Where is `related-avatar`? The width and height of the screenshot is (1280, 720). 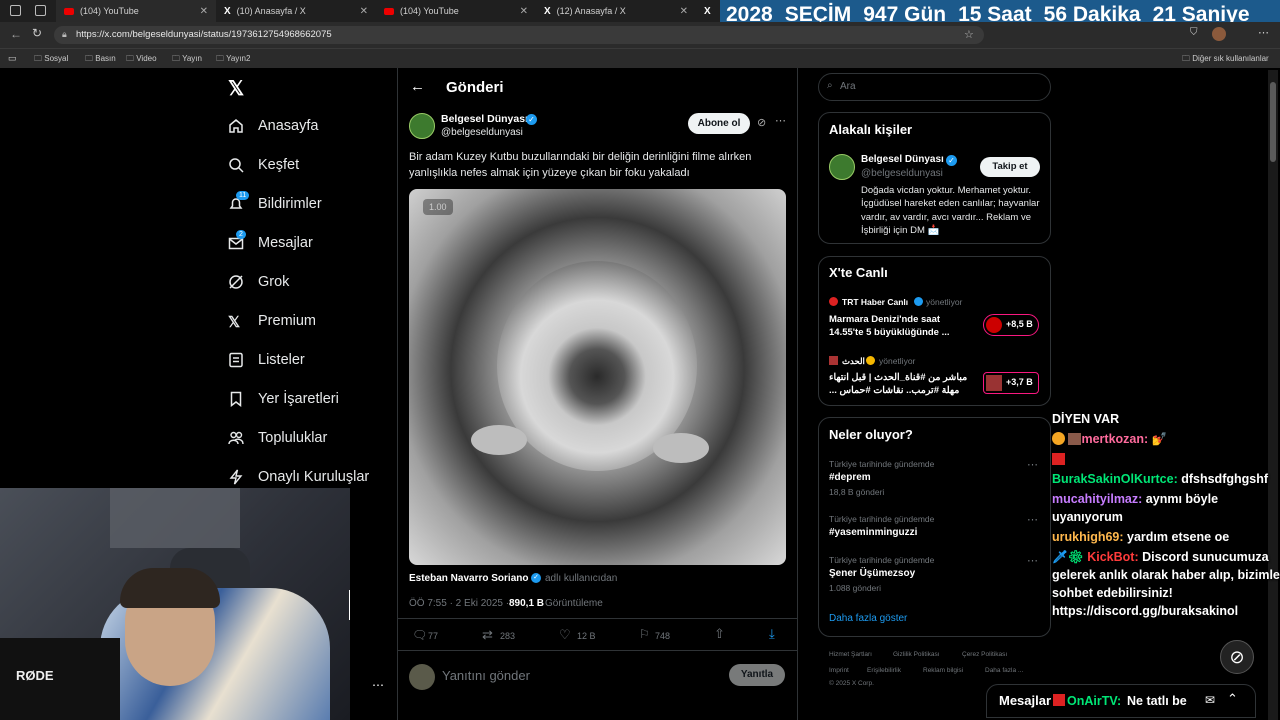 related-avatar is located at coordinates (842, 167).